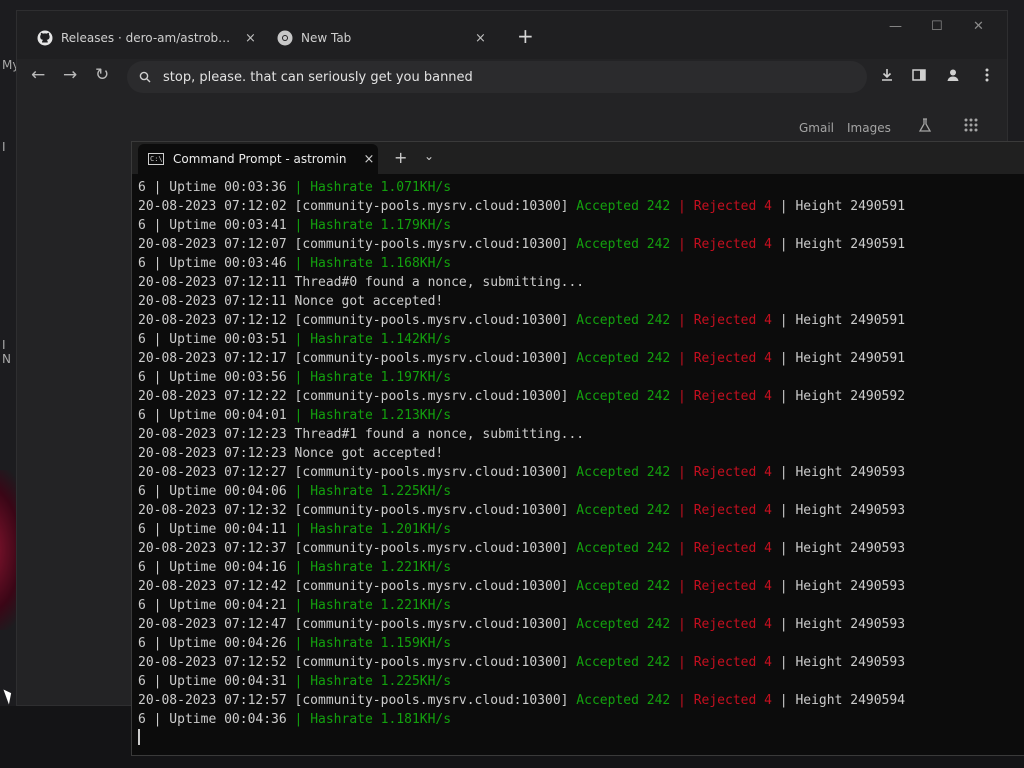 The height and width of the screenshot is (768, 1024). What do you see at coordinates (70, 75) in the screenshot?
I see `forward-button: →` at bounding box center [70, 75].